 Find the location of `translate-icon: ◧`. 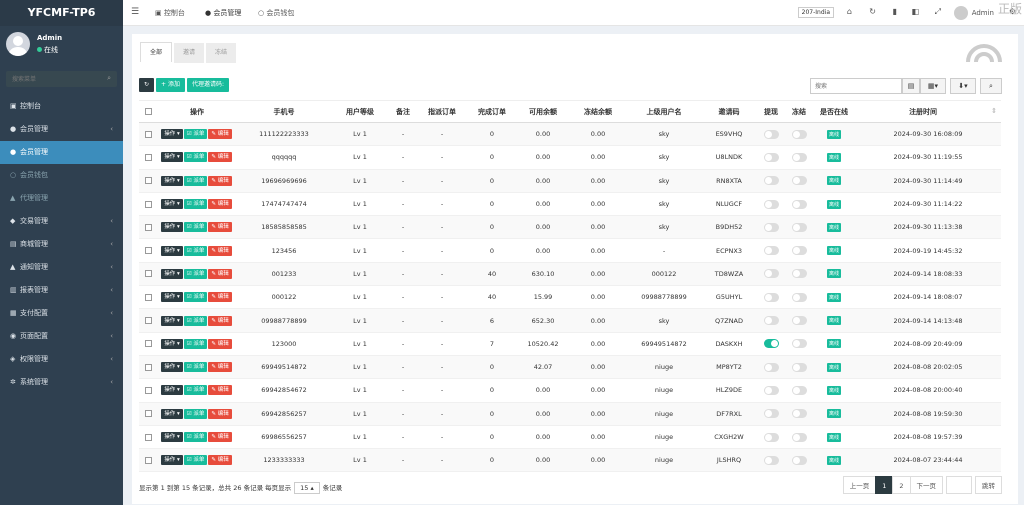

translate-icon: ◧ is located at coordinates (915, 11).